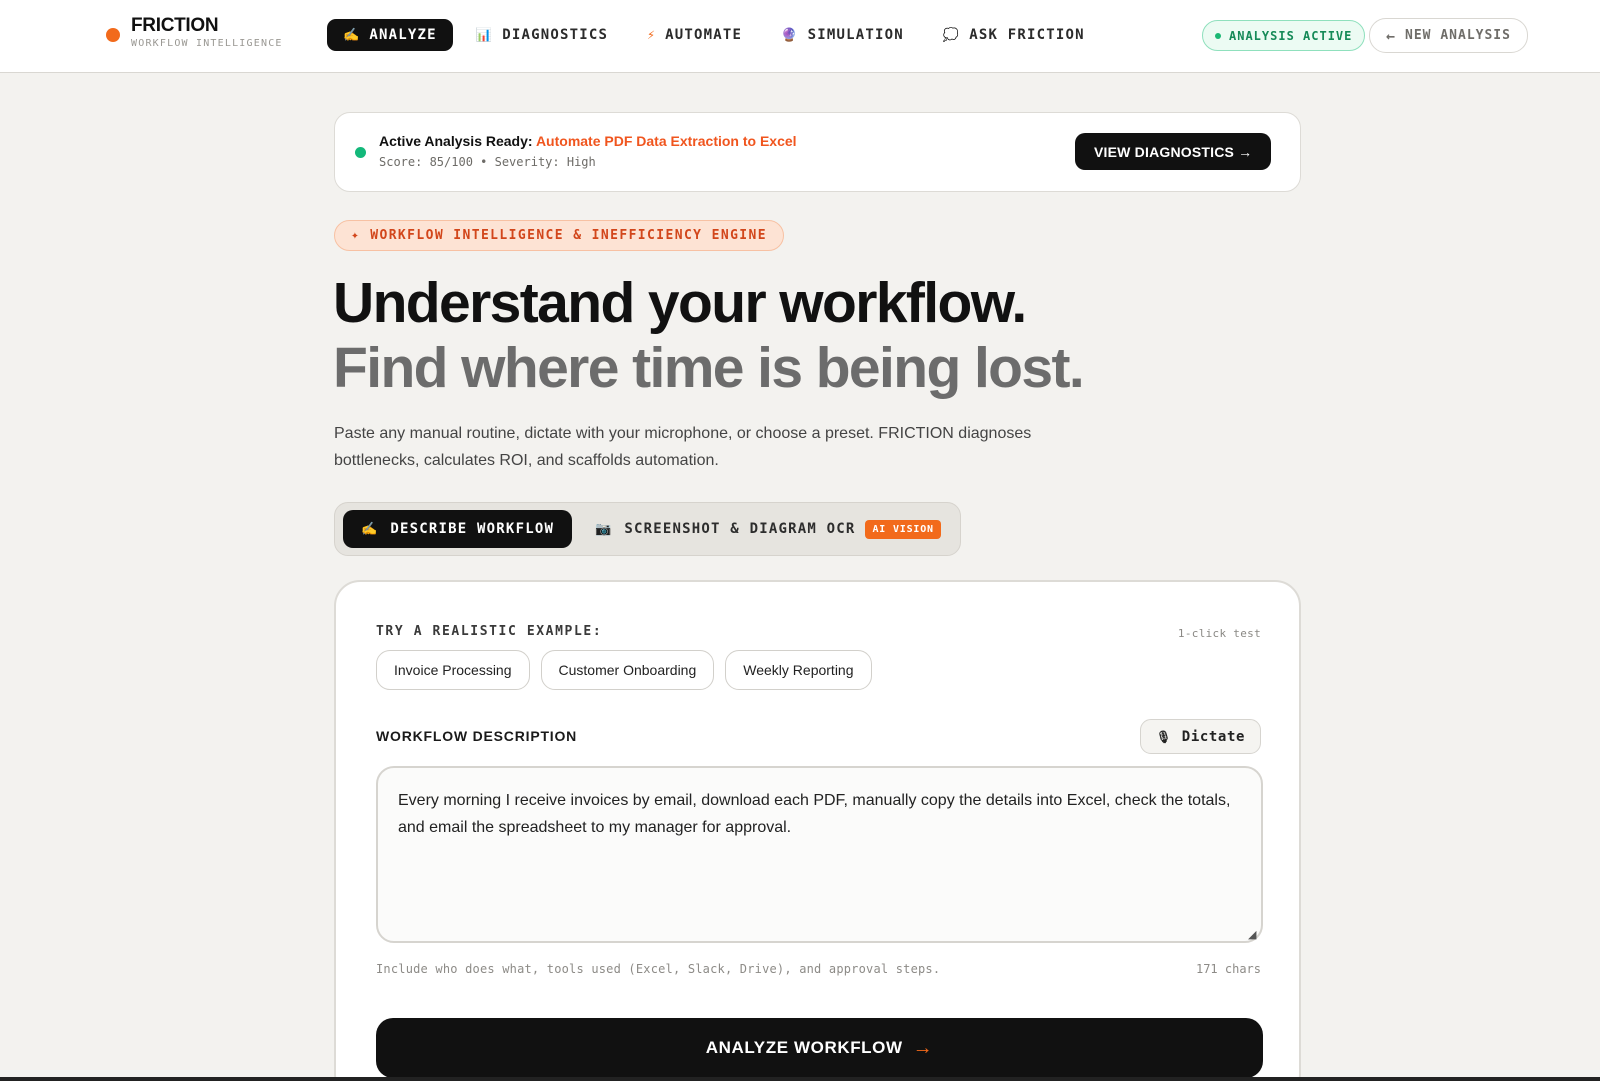 The width and height of the screenshot is (1600, 1081). I want to click on character-count: 171 chars, so click(1228, 969).